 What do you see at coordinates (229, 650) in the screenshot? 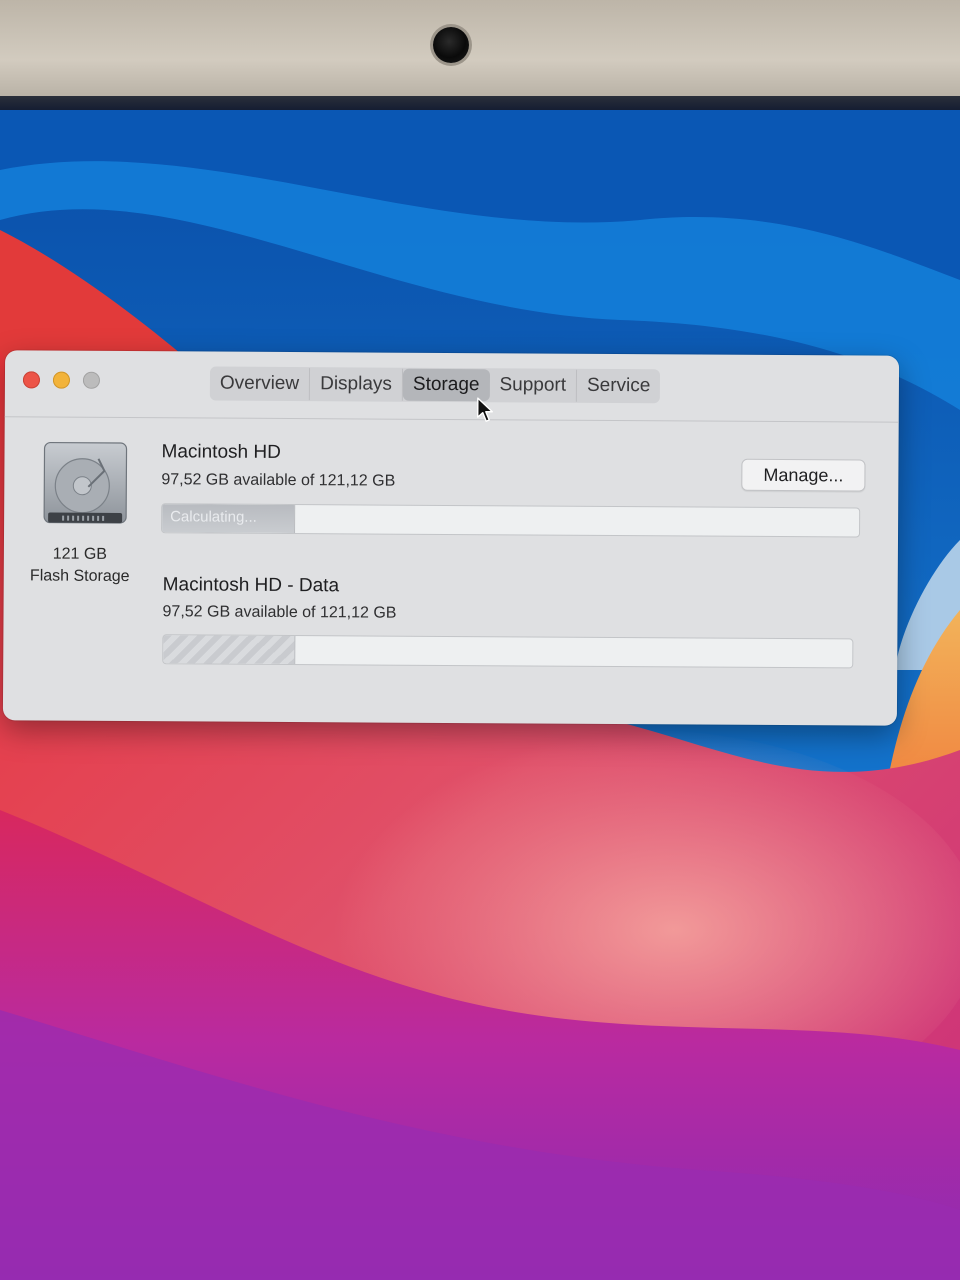
I see `storage-bar-used` at bounding box center [229, 650].